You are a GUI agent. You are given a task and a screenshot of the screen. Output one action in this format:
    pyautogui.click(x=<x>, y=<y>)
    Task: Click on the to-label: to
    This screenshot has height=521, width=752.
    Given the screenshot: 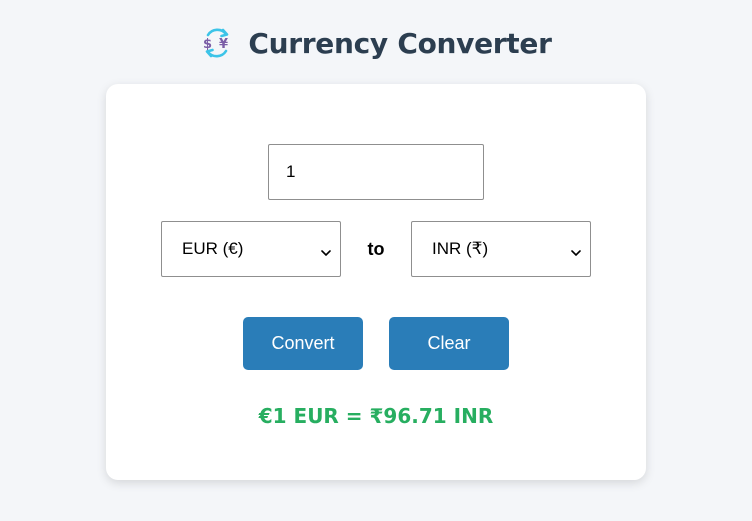 What is the action you would take?
    pyautogui.click(x=376, y=248)
    